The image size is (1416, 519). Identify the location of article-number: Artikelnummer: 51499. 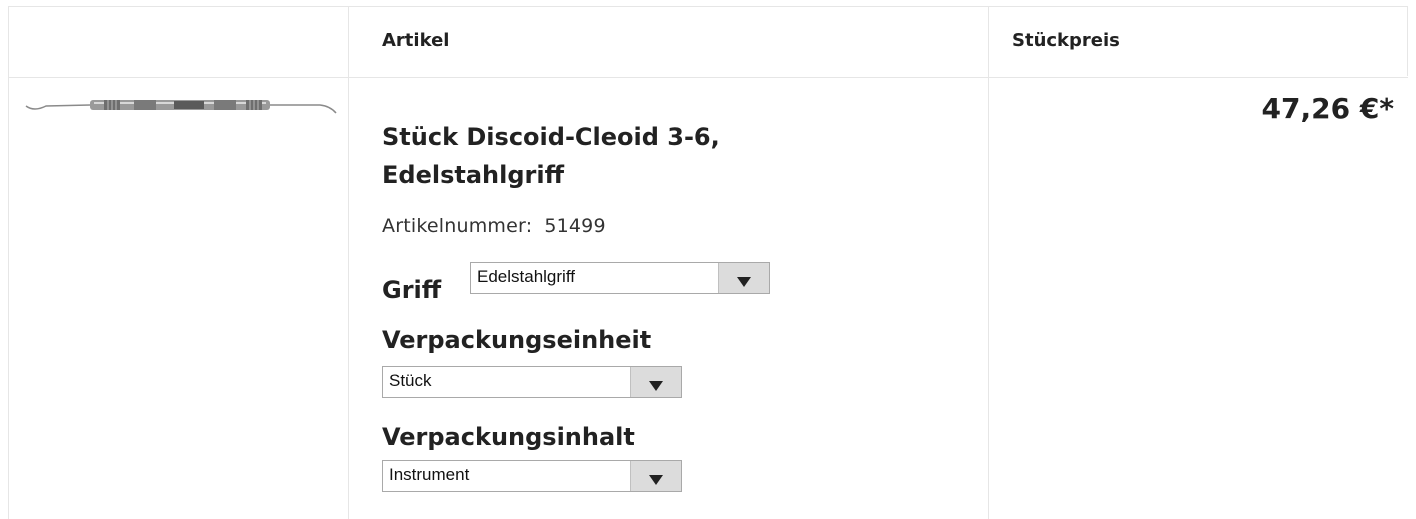
(494, 226).